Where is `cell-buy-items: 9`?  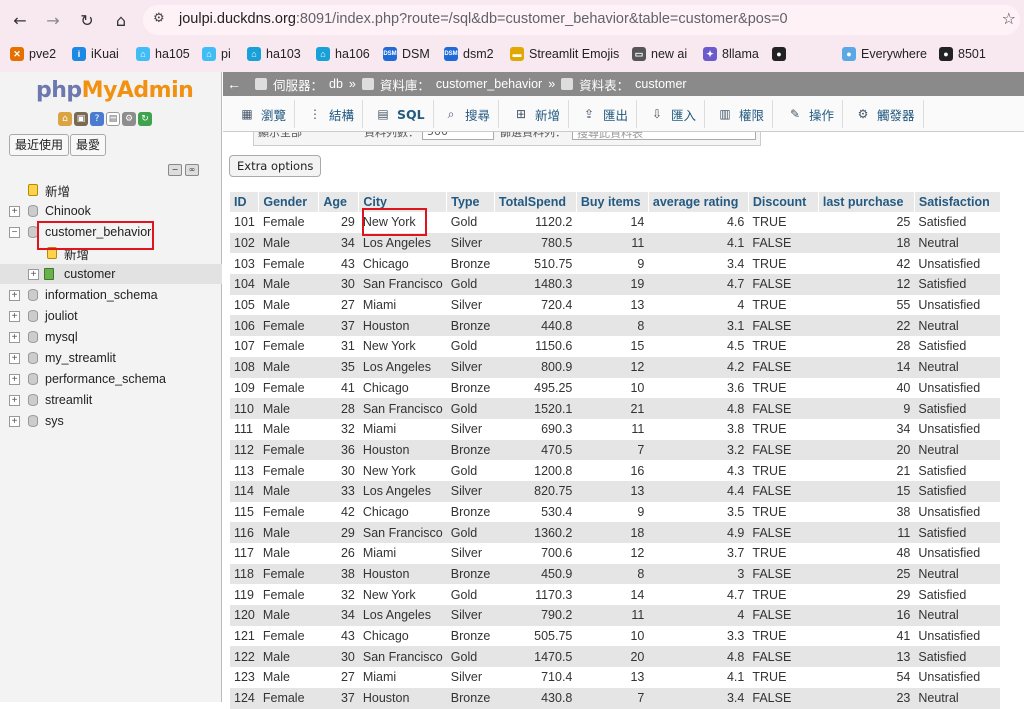 cell-buy-items: 9 is located at coordinates (612, 264).